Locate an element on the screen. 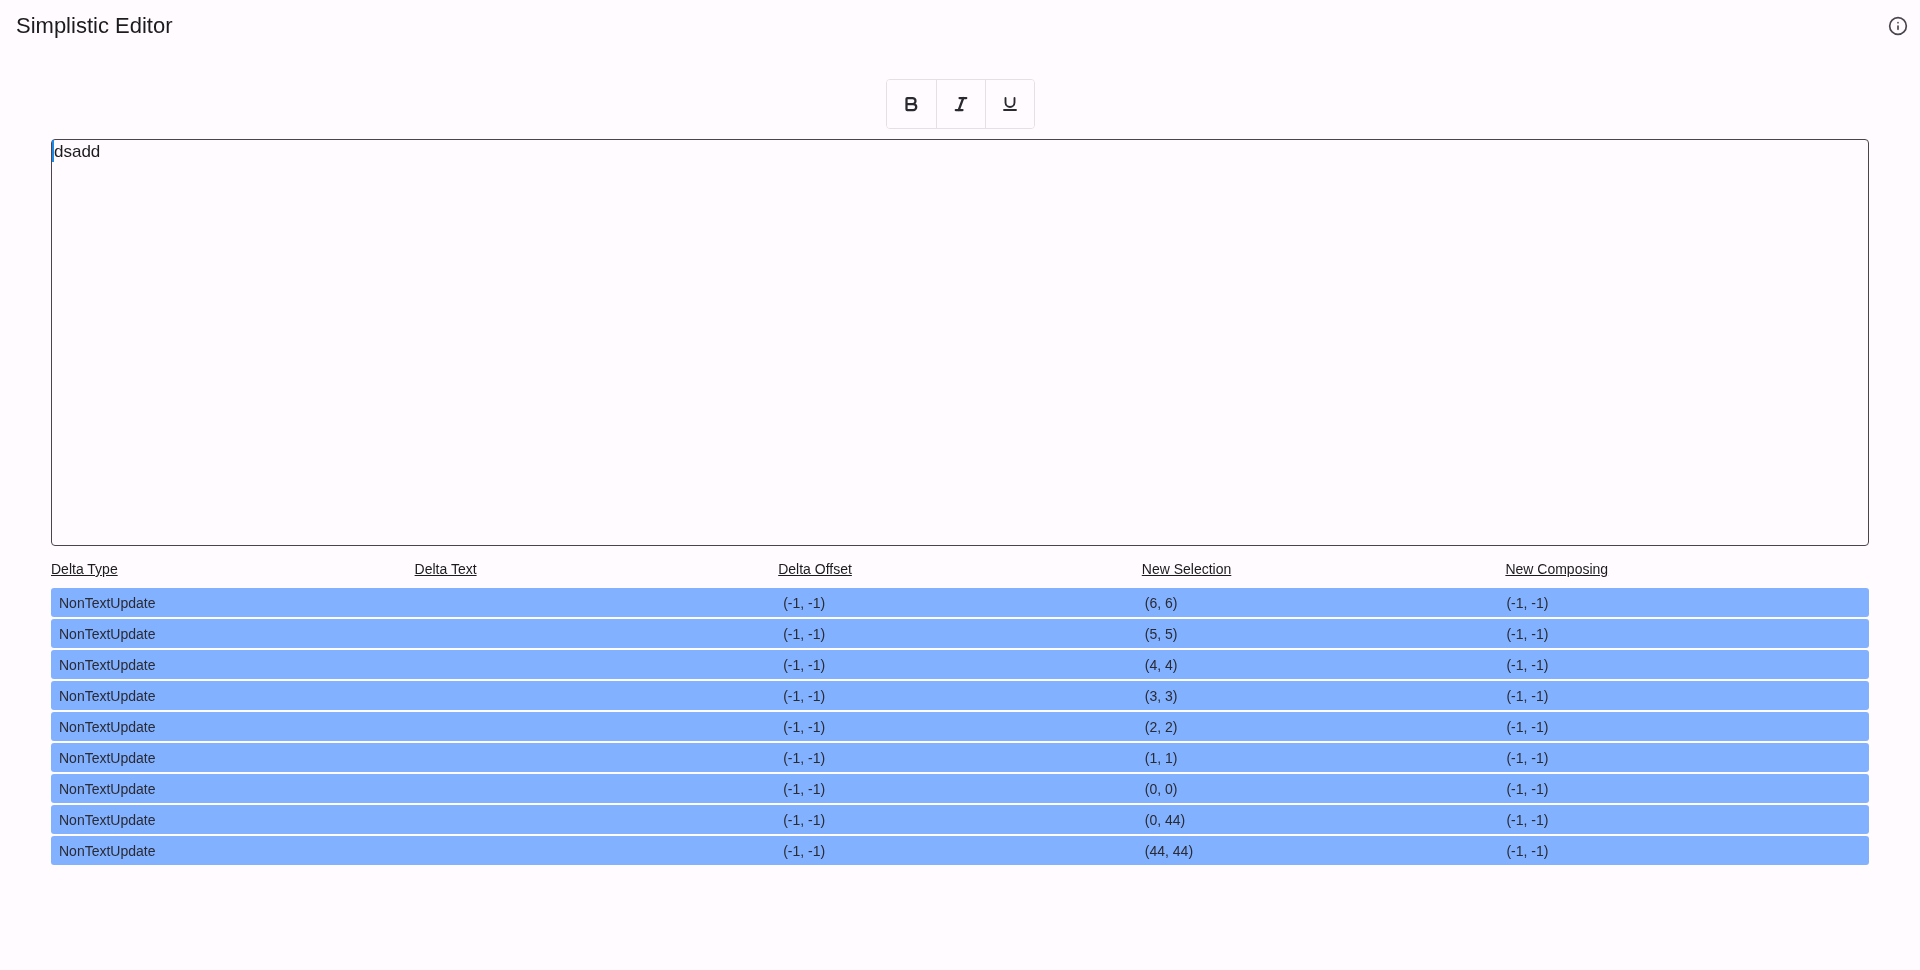  table-cell-text: (2, 2) is located at coordinates (1160, 726).